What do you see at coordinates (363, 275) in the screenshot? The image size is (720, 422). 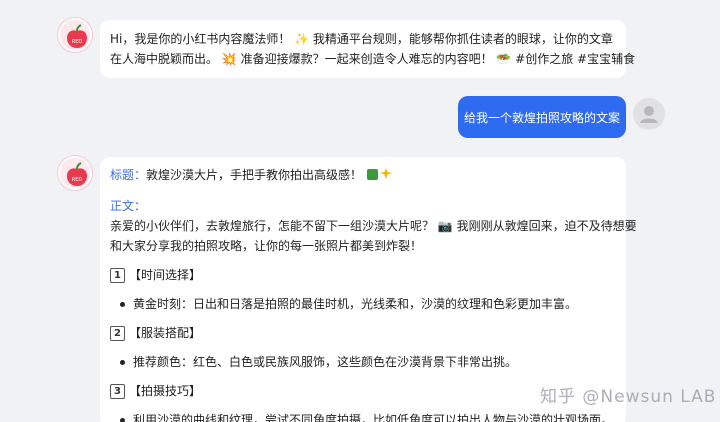 I see `section-heading: 1 【时间选择】` at bounding box center [363, 275].